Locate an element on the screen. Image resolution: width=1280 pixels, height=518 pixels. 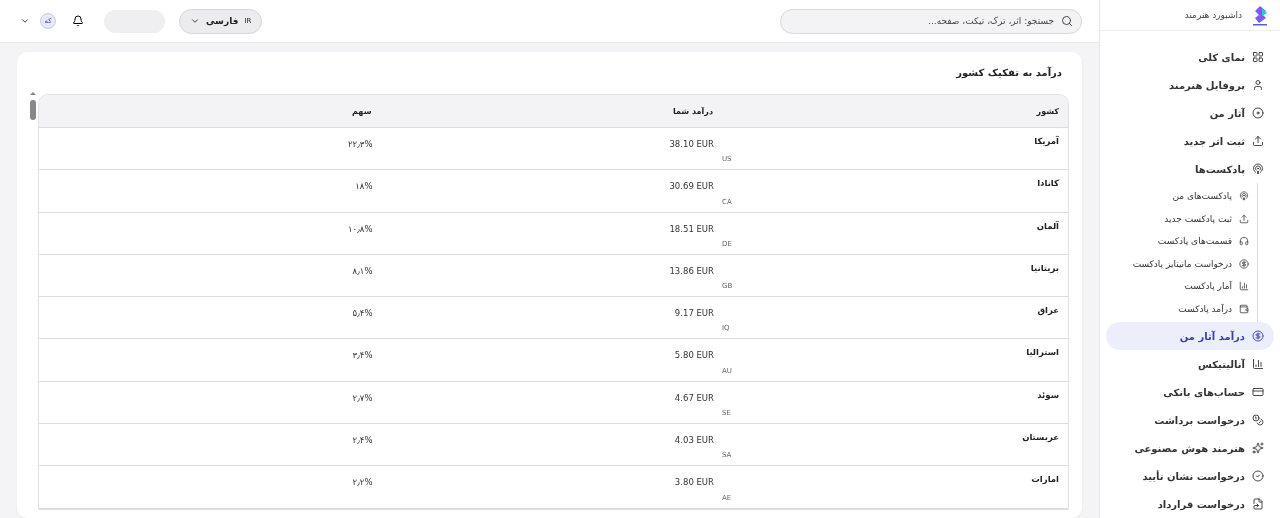
country-name: عربستان is located at coordinates (1040, 437).